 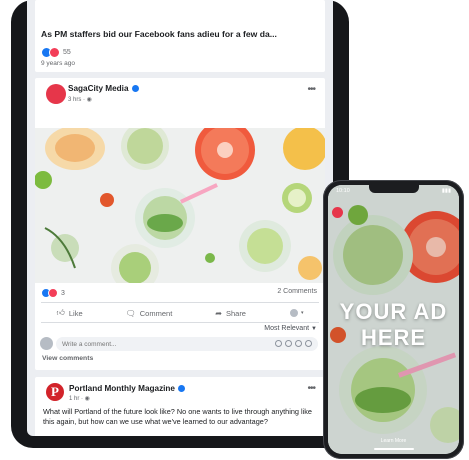 I want to click on post-meta: 1 hr · ◉, so click(x=79, y=398).